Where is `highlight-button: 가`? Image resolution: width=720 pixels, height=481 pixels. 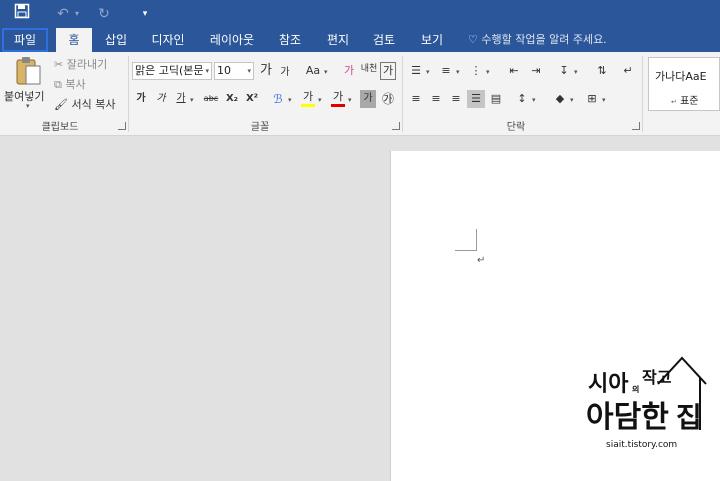 highlight-button: 가 is located at coordinates (308, 97).